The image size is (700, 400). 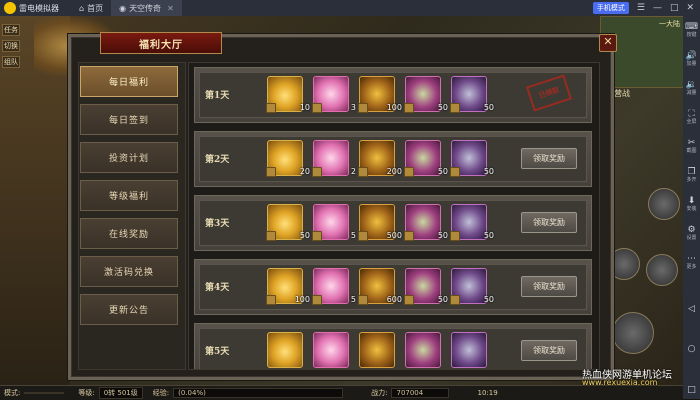 What do you see at coordinates (394, 107) in the screenshot?
I see `reward-count: 100` at bounding box center [394, 107].